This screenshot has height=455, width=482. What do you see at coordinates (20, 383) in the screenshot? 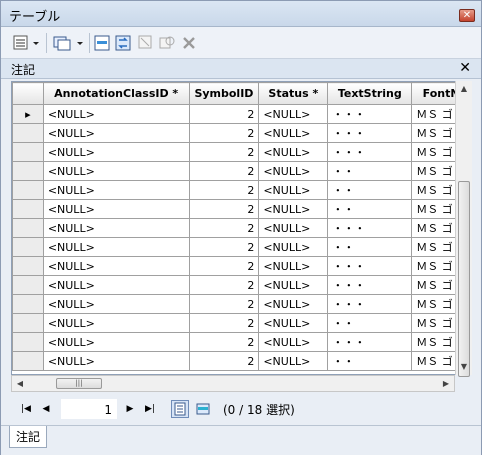
I see `scroll-left-icon: ◀` at bounding box center [20, 383].